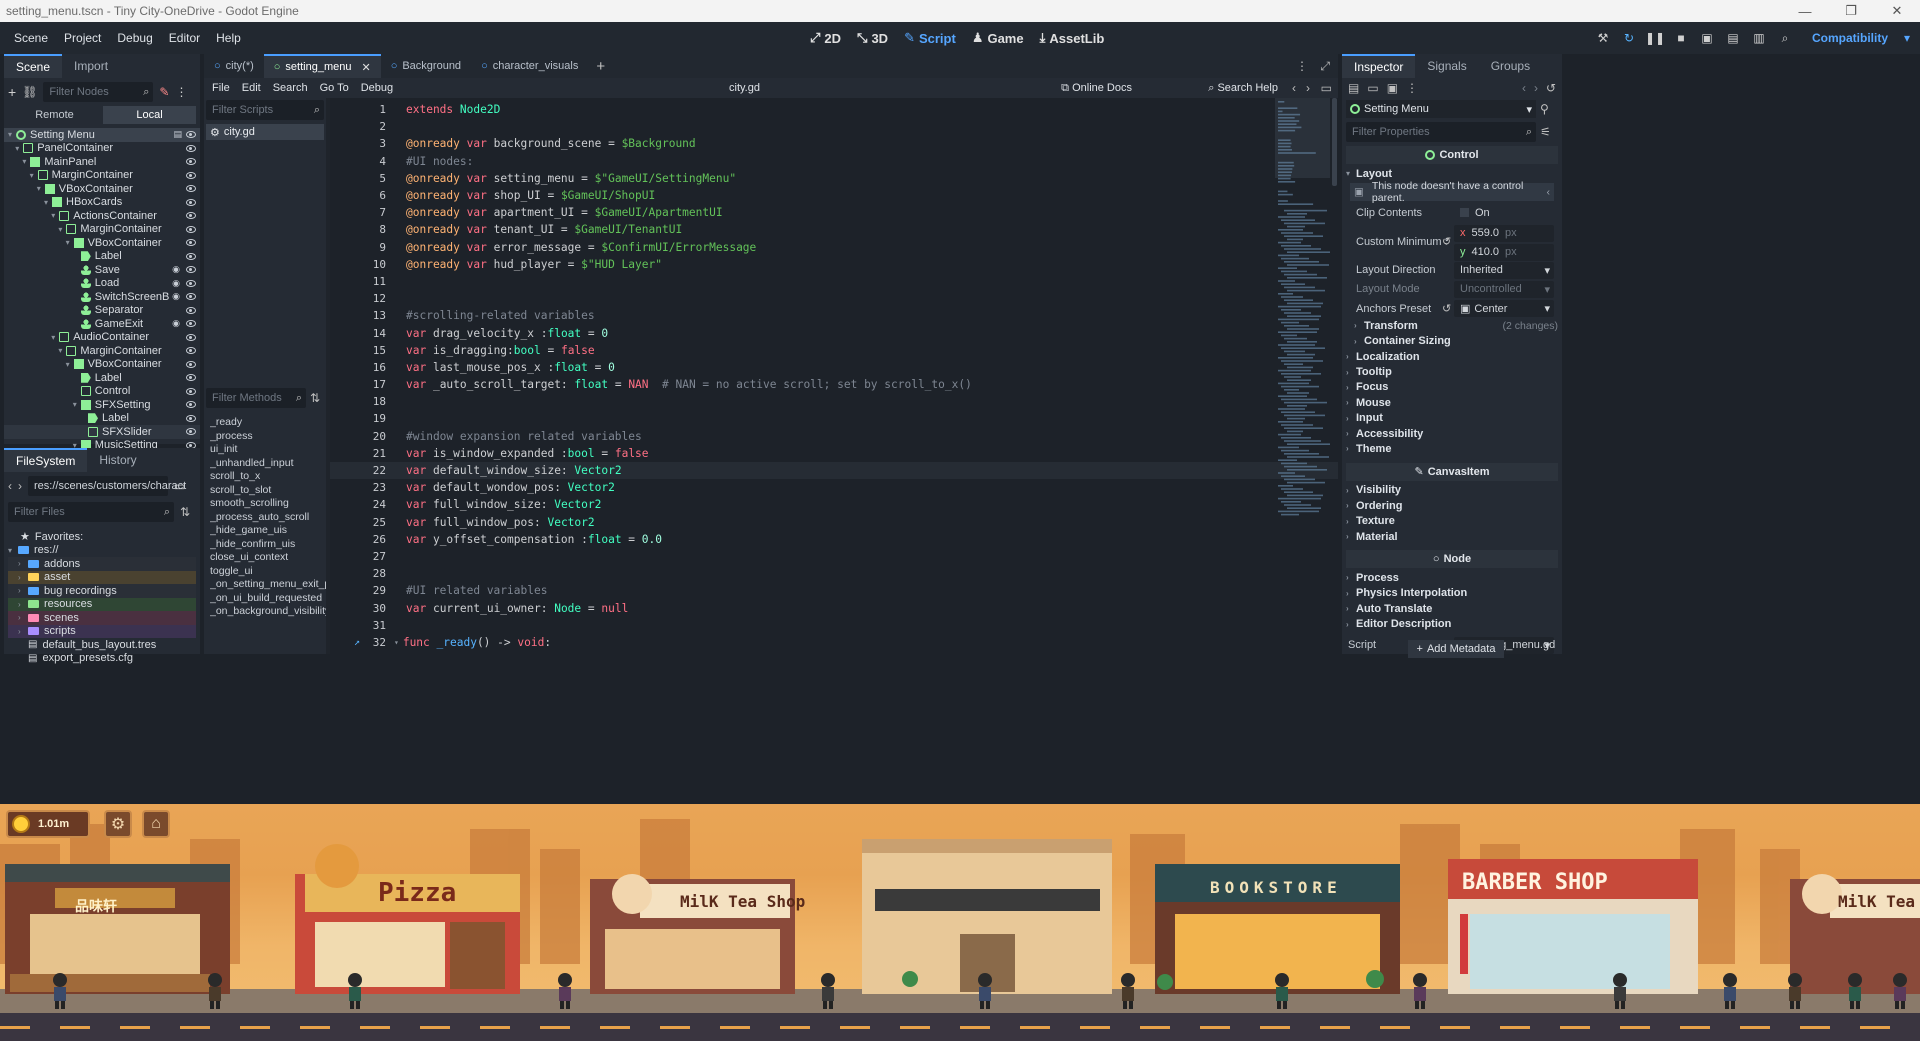 This screenshot has width=1920, height=1041. What do you see at coordinates (102, 551) in the screenshot?
I see `fs-root: ▾ res://` at bounding box center [102, 551].